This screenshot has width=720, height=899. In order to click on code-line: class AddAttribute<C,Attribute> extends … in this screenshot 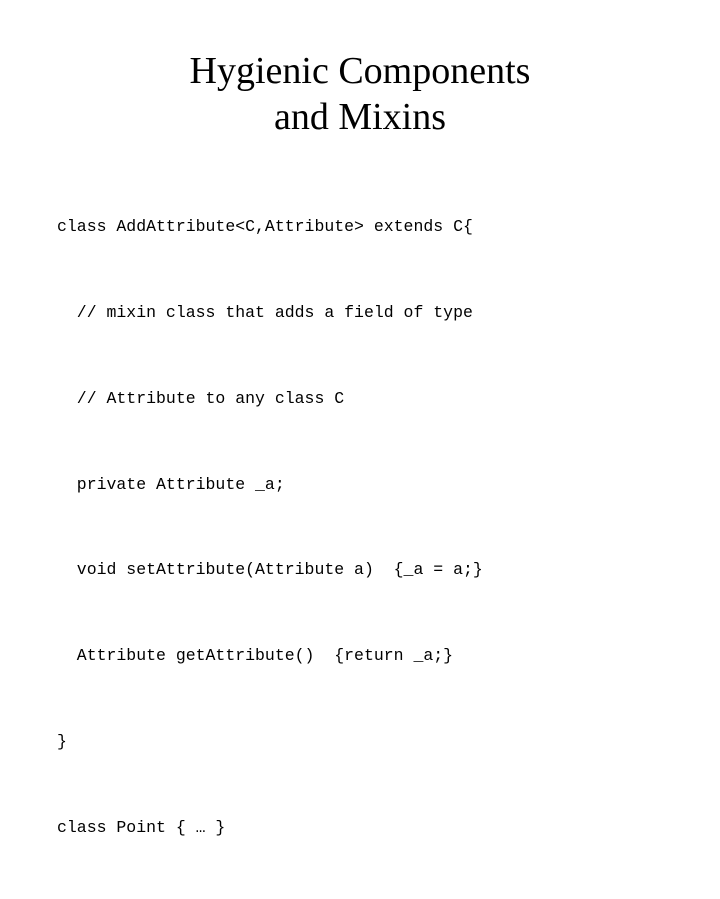, I will do `click(265, 227)`.